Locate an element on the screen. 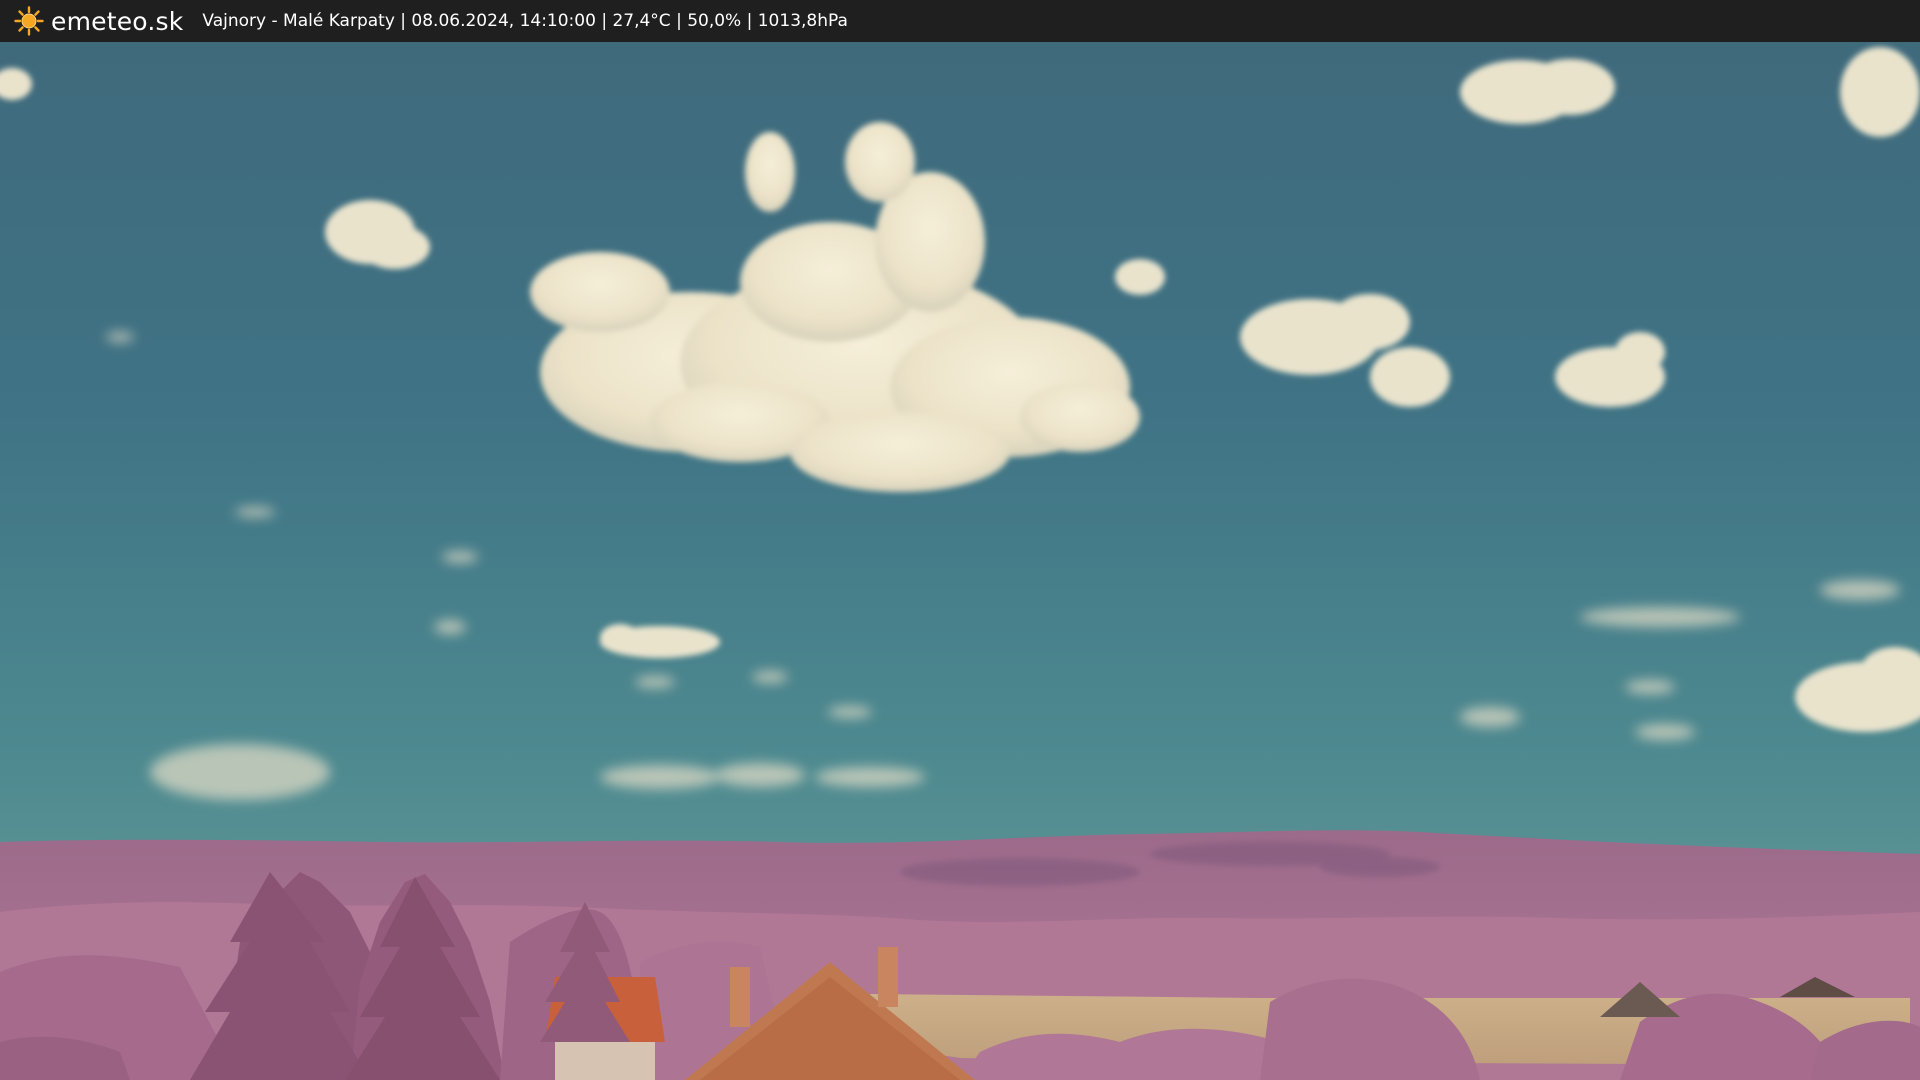 The height and width of the screenshot is (1080, 1920). brand-logo: emeteo.sk is located at coordinates (98, 21).